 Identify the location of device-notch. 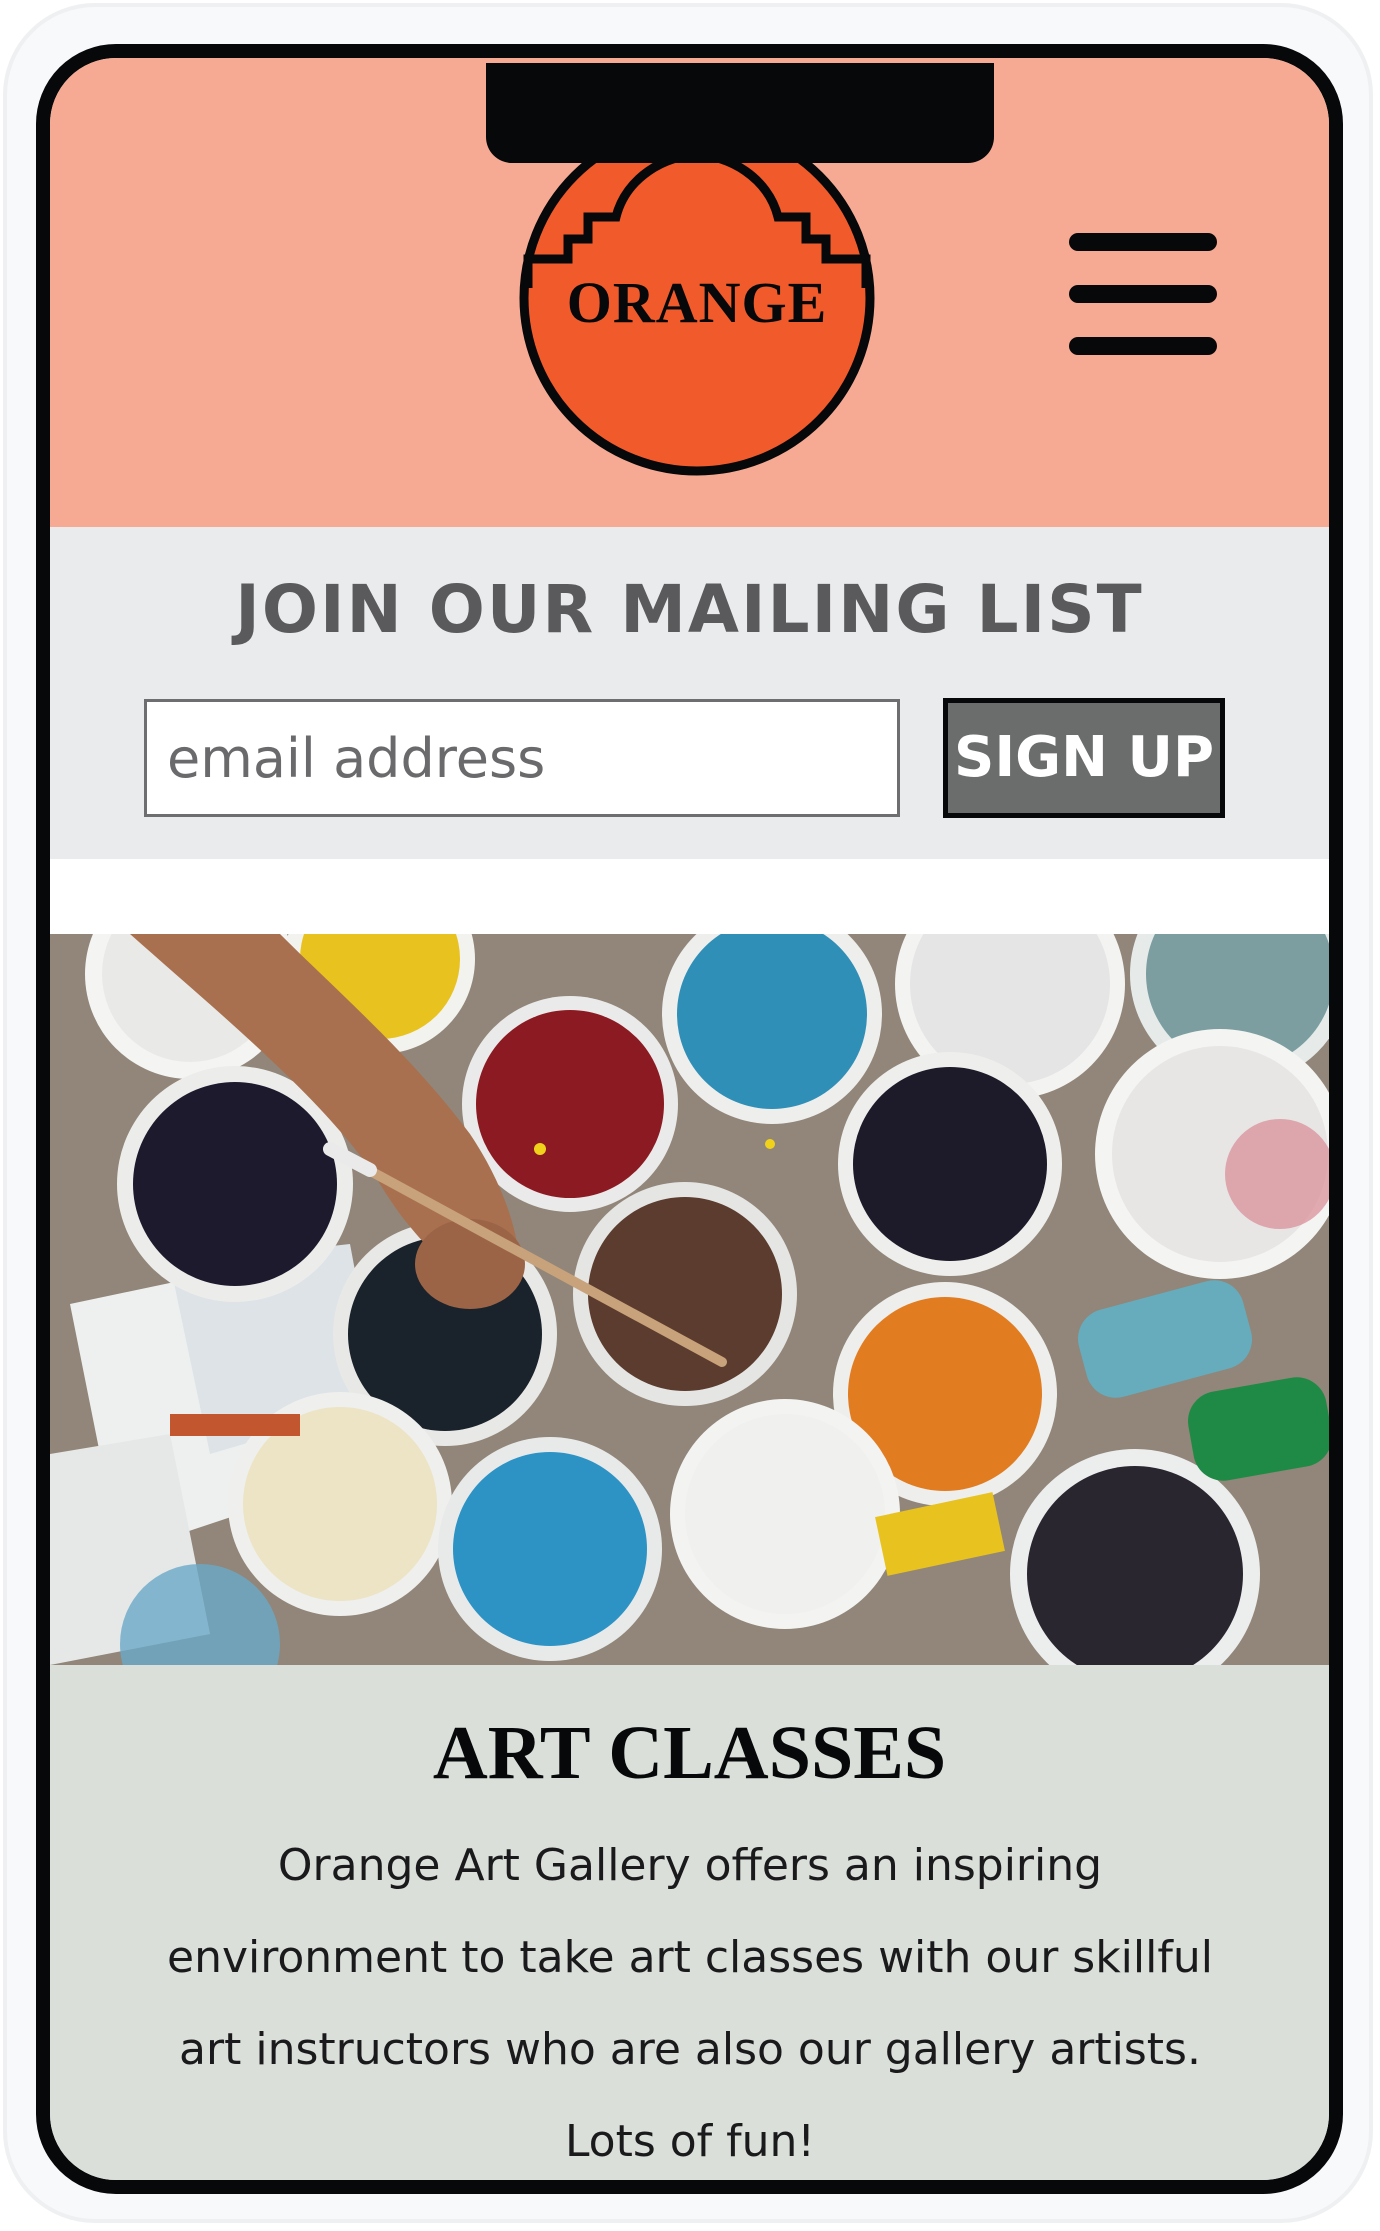
(740, 113).